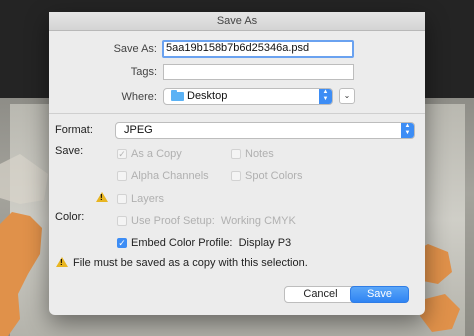 This screenshot has height=336, width=474. I want to click on chevron-down-icon: ⌄, so click(347, 96).